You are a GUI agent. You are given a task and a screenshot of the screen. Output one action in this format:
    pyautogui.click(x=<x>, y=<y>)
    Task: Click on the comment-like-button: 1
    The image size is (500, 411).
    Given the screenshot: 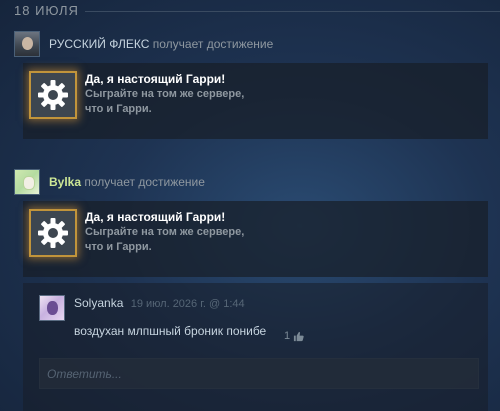 What is the action you would take?
    pyautogui.click(x=294, y=336)
    